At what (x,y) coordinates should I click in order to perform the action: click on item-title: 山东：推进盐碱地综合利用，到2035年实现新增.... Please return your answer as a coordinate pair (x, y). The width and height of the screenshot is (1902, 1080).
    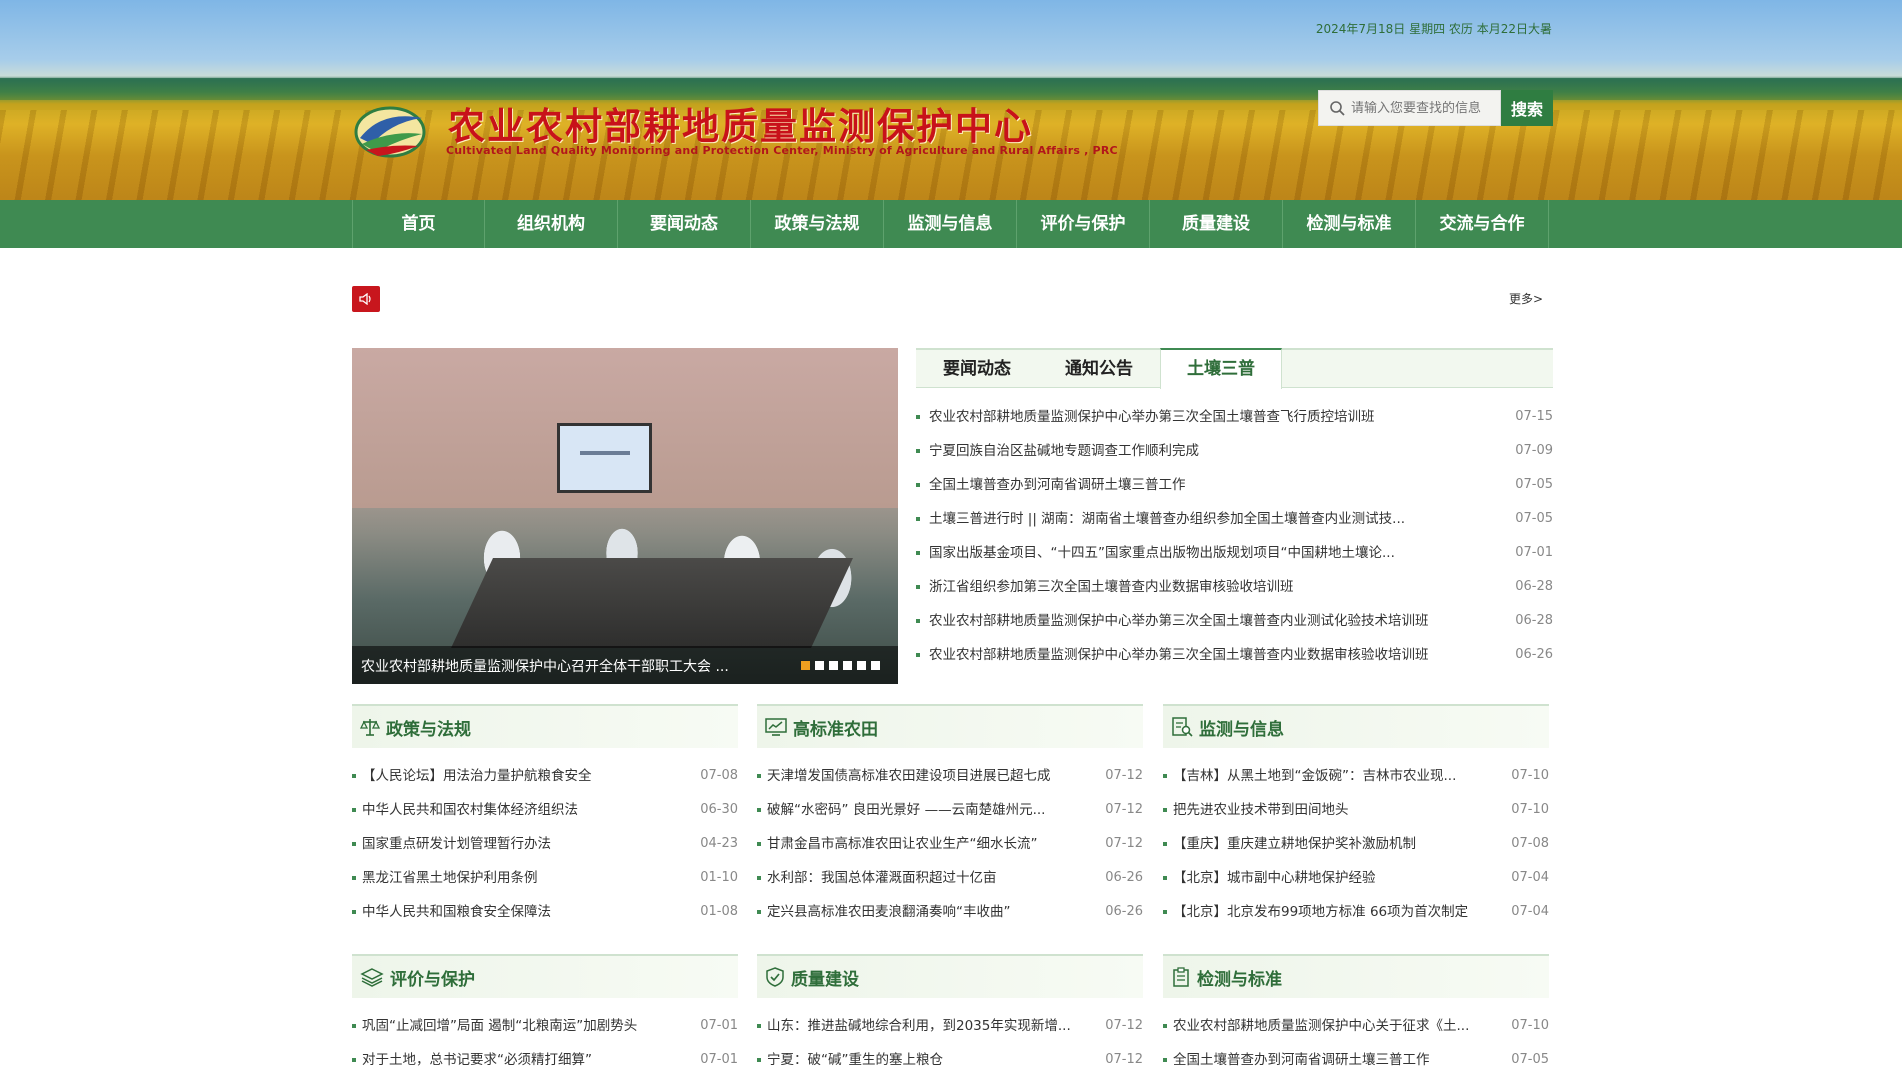
    Looking at the image, I should click on (919, 1026).